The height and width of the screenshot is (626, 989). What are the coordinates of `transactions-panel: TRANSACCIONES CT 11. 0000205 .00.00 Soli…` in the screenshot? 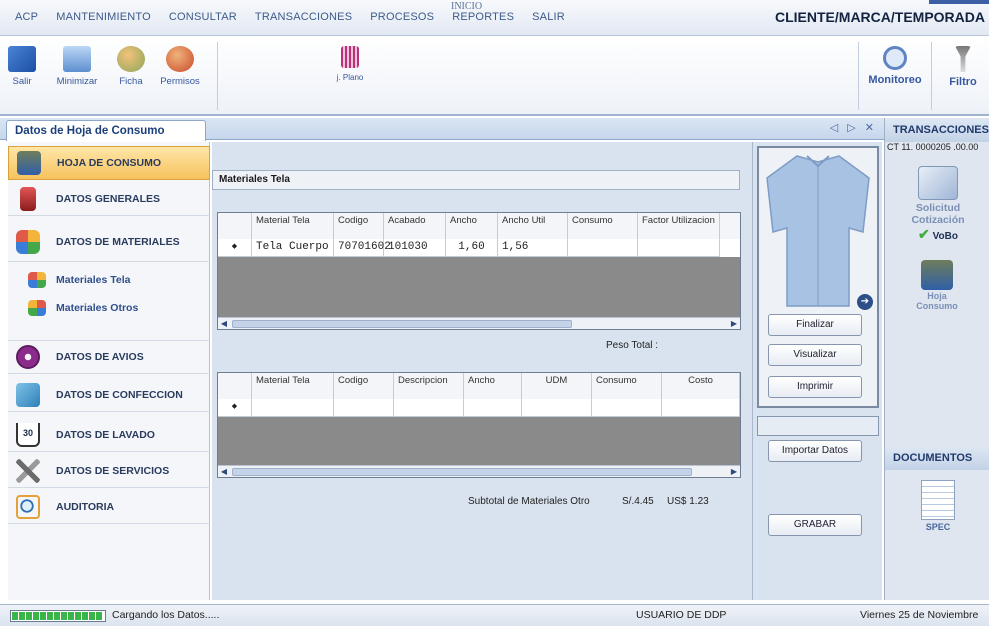 It's located at (936, 359).